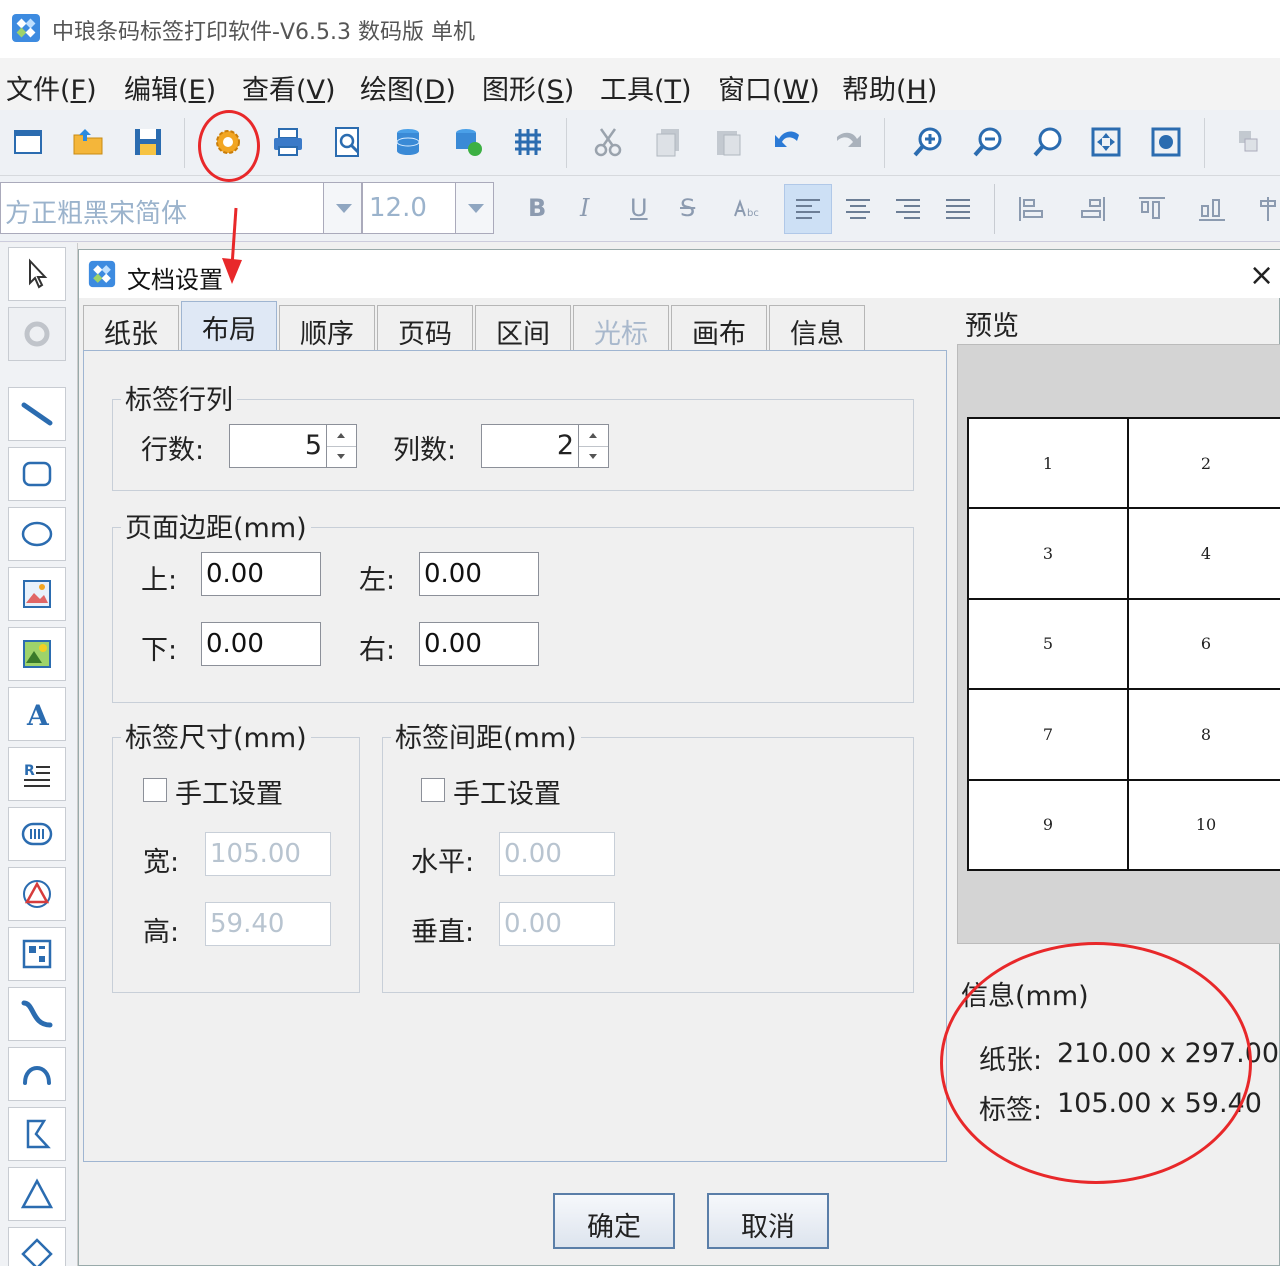 The width and height of the screenshot is (1280, 1266). What do you see at coordinates (545, 446) in the screenshot?
I see `cols-stepper: 2` at bounding box center [545, 446].